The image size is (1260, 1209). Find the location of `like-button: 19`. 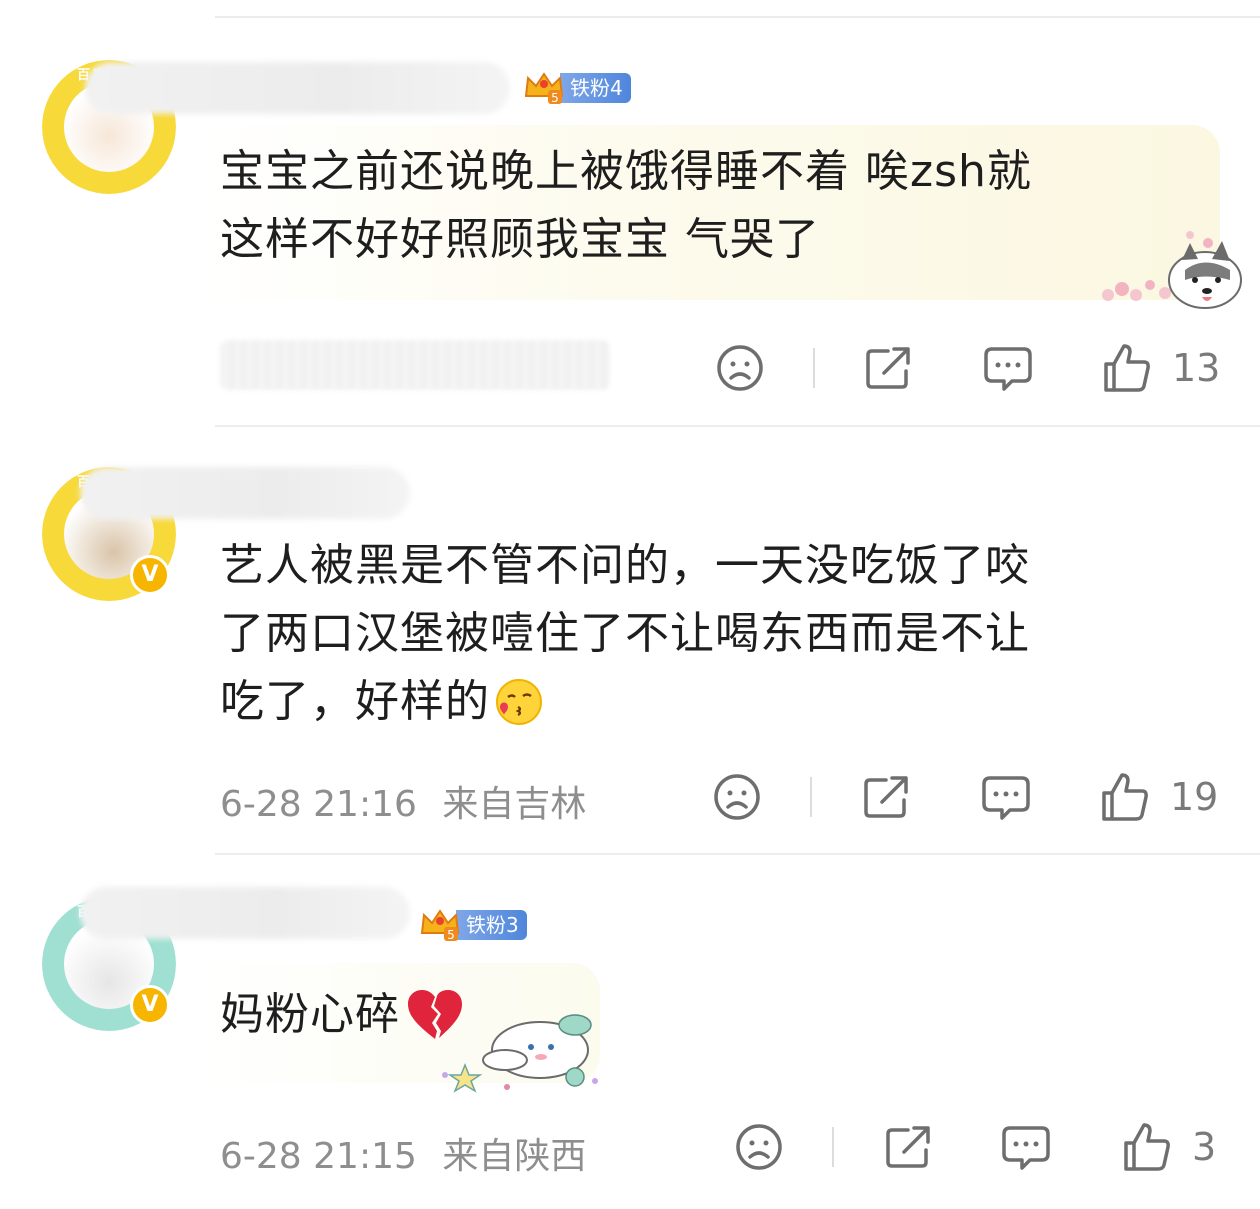

like-button: 19 is located at coordinates (1158, 797).